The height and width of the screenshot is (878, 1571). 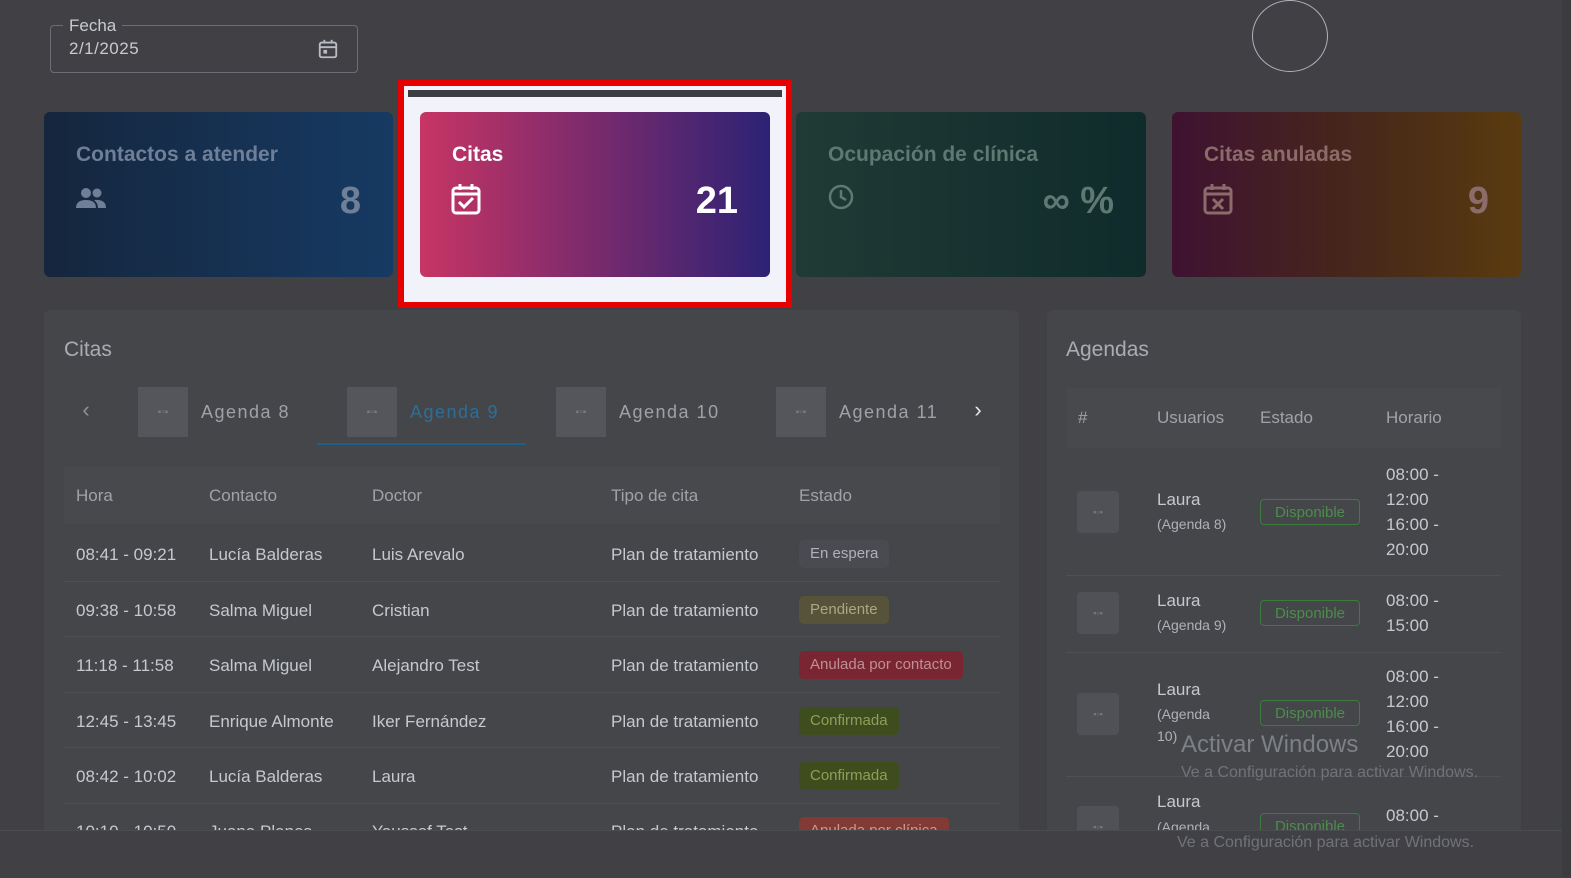 What do you see at coordinates (971, 194) in the screenshot?
I see `occupancy-card: Ocupación de clínica ∞ %` at bounding box center [971, 194].